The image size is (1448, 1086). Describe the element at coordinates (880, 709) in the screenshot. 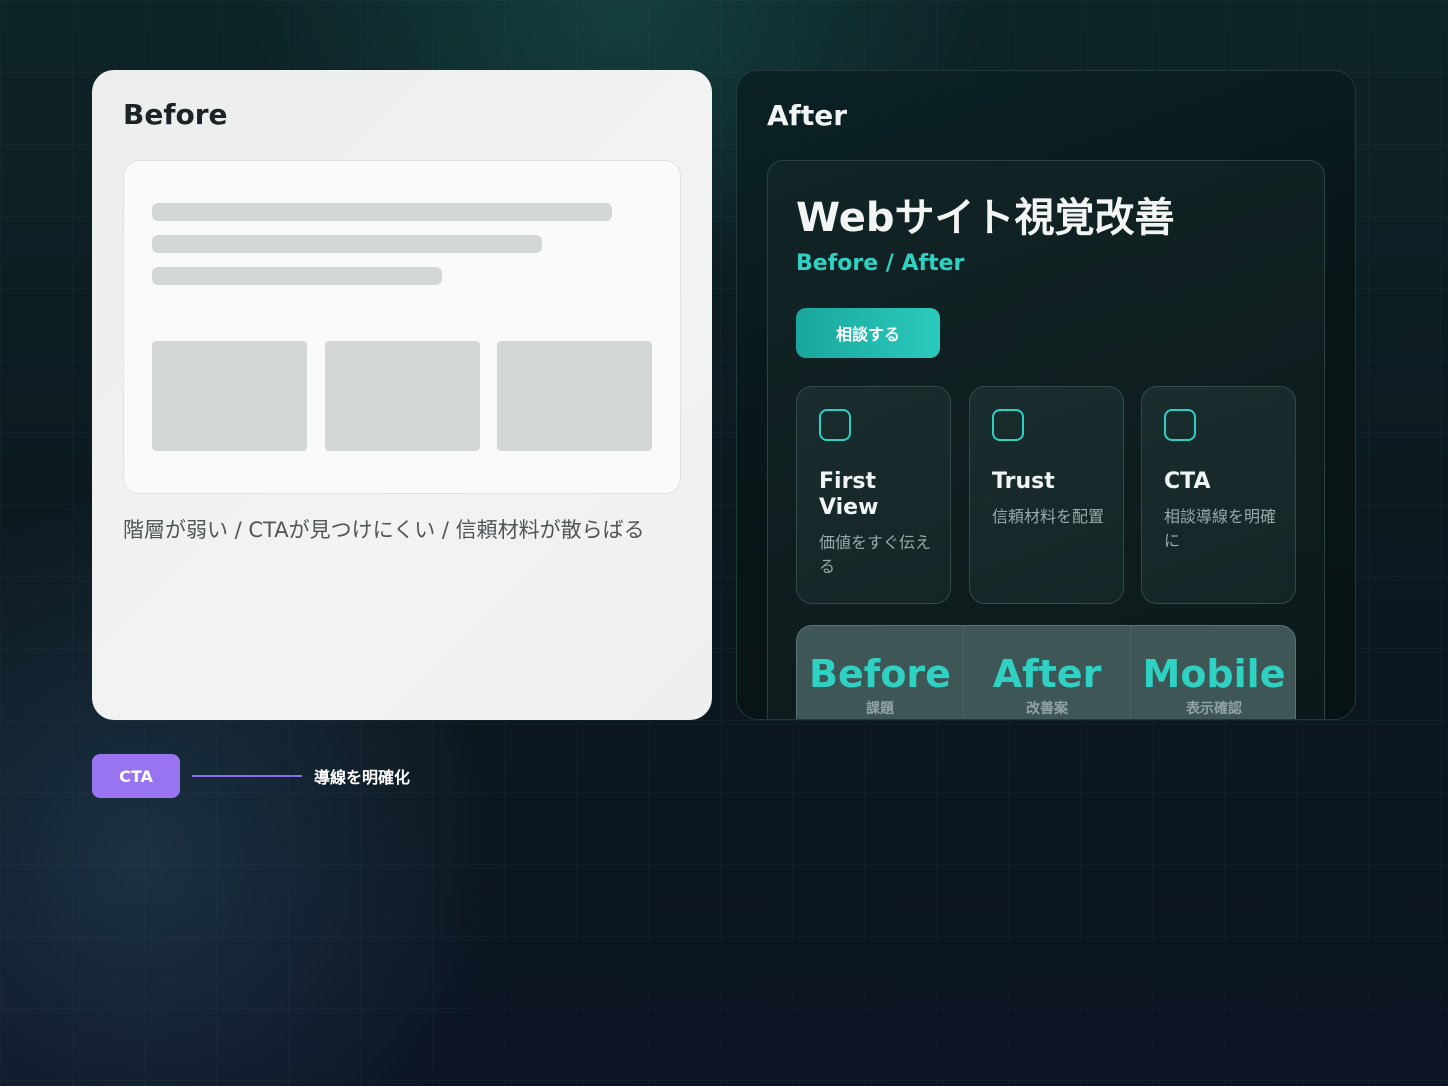

I see `stat-label: 課題` at that location.